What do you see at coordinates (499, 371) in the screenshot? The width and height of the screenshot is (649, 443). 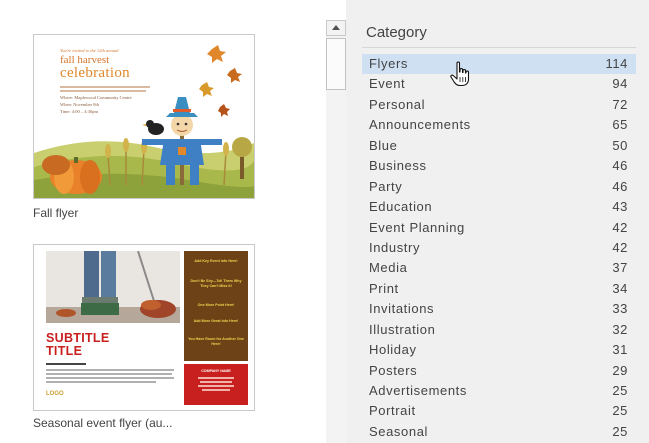 I see `category-item-posters: Posters 29` at bounding box center [499, 371].